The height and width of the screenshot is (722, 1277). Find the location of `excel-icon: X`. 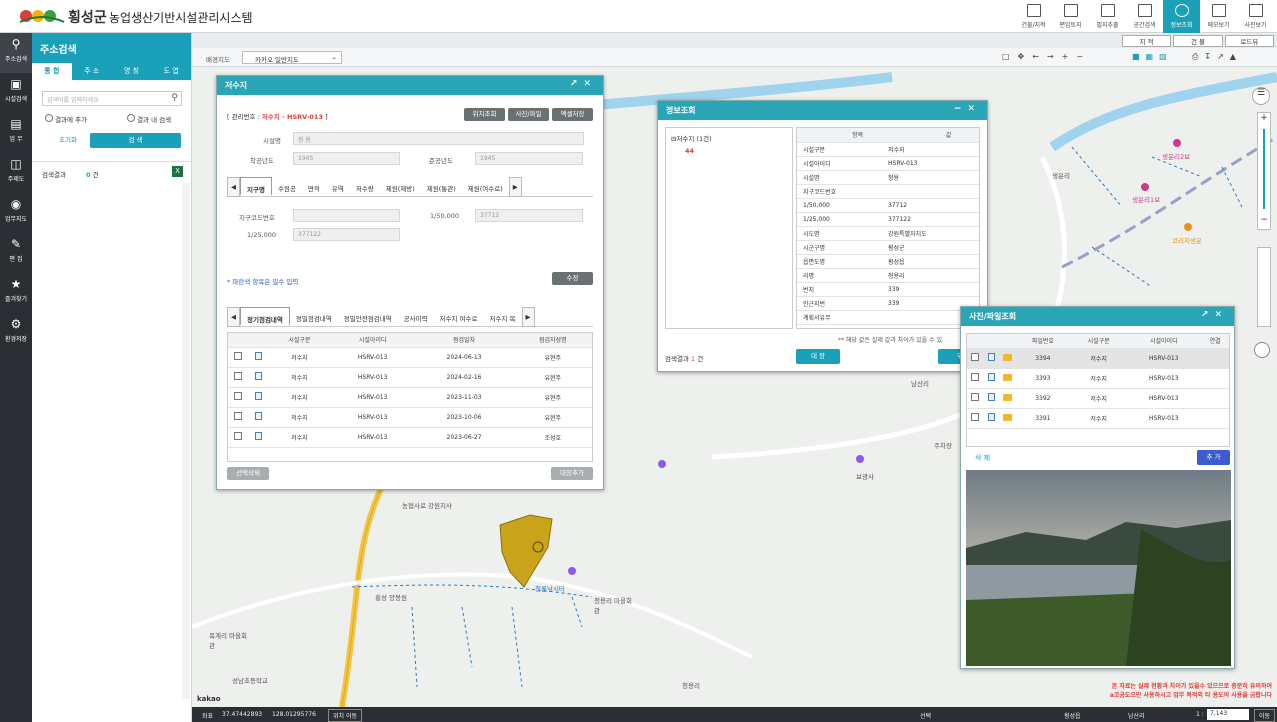

excel-icon: X is located at coordinates (177, 171).